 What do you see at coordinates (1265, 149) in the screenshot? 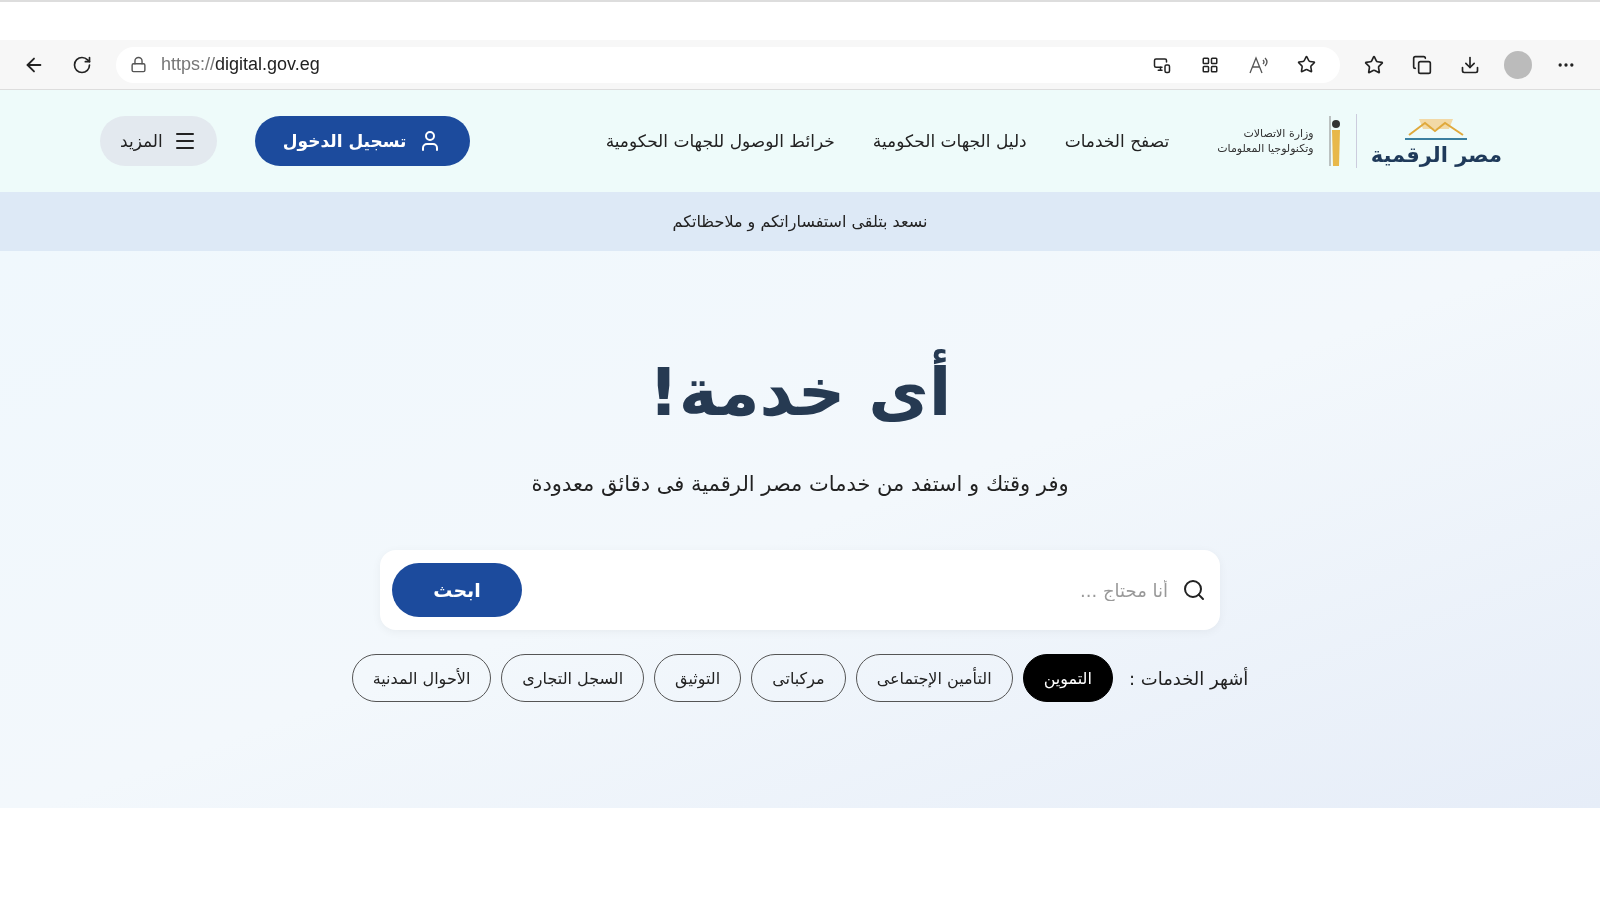
I see `ministry-text: وتكنولوجيا المعلومات` at bounding box center [1265, 149].